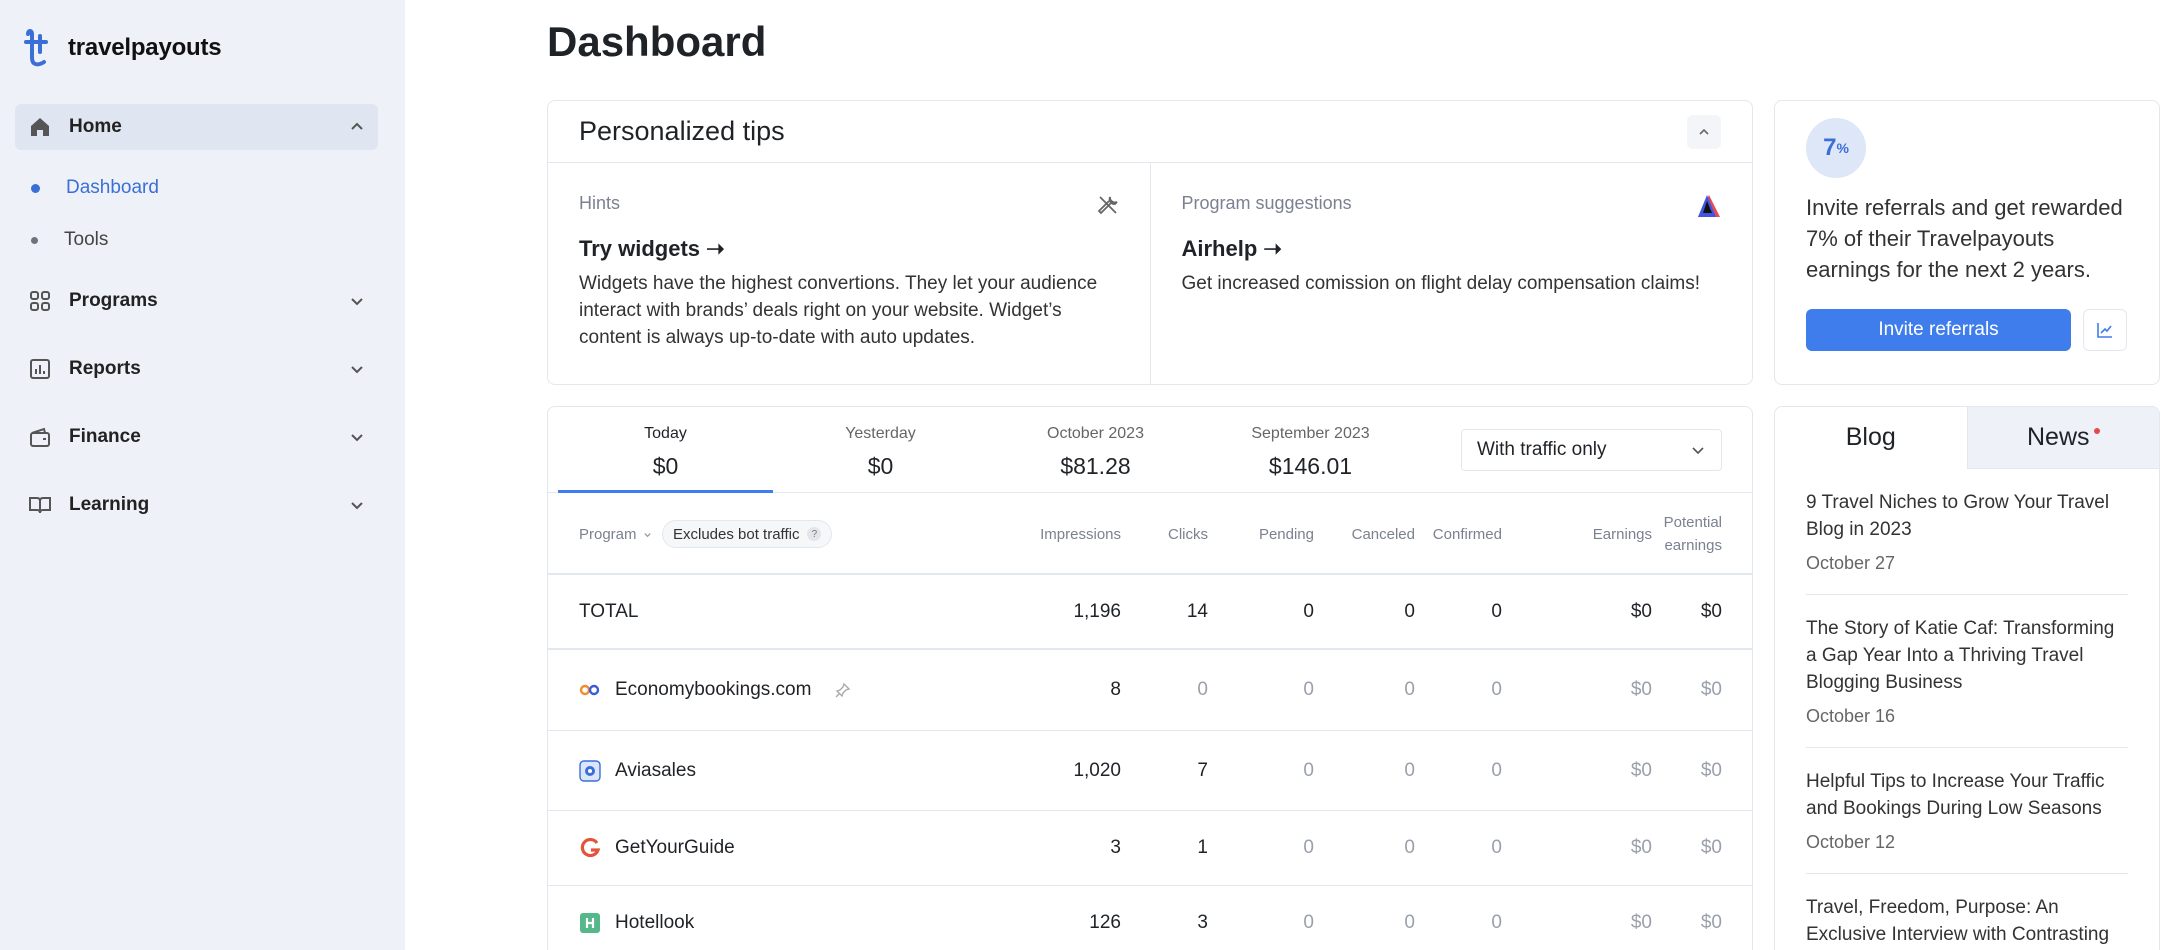 Image resolution: width=2178 pixels, height=950 pixels. What do you see at coordinates (40, 437) in the screenshot?
I see `wallet-icon` at bounding box center [40, 437].